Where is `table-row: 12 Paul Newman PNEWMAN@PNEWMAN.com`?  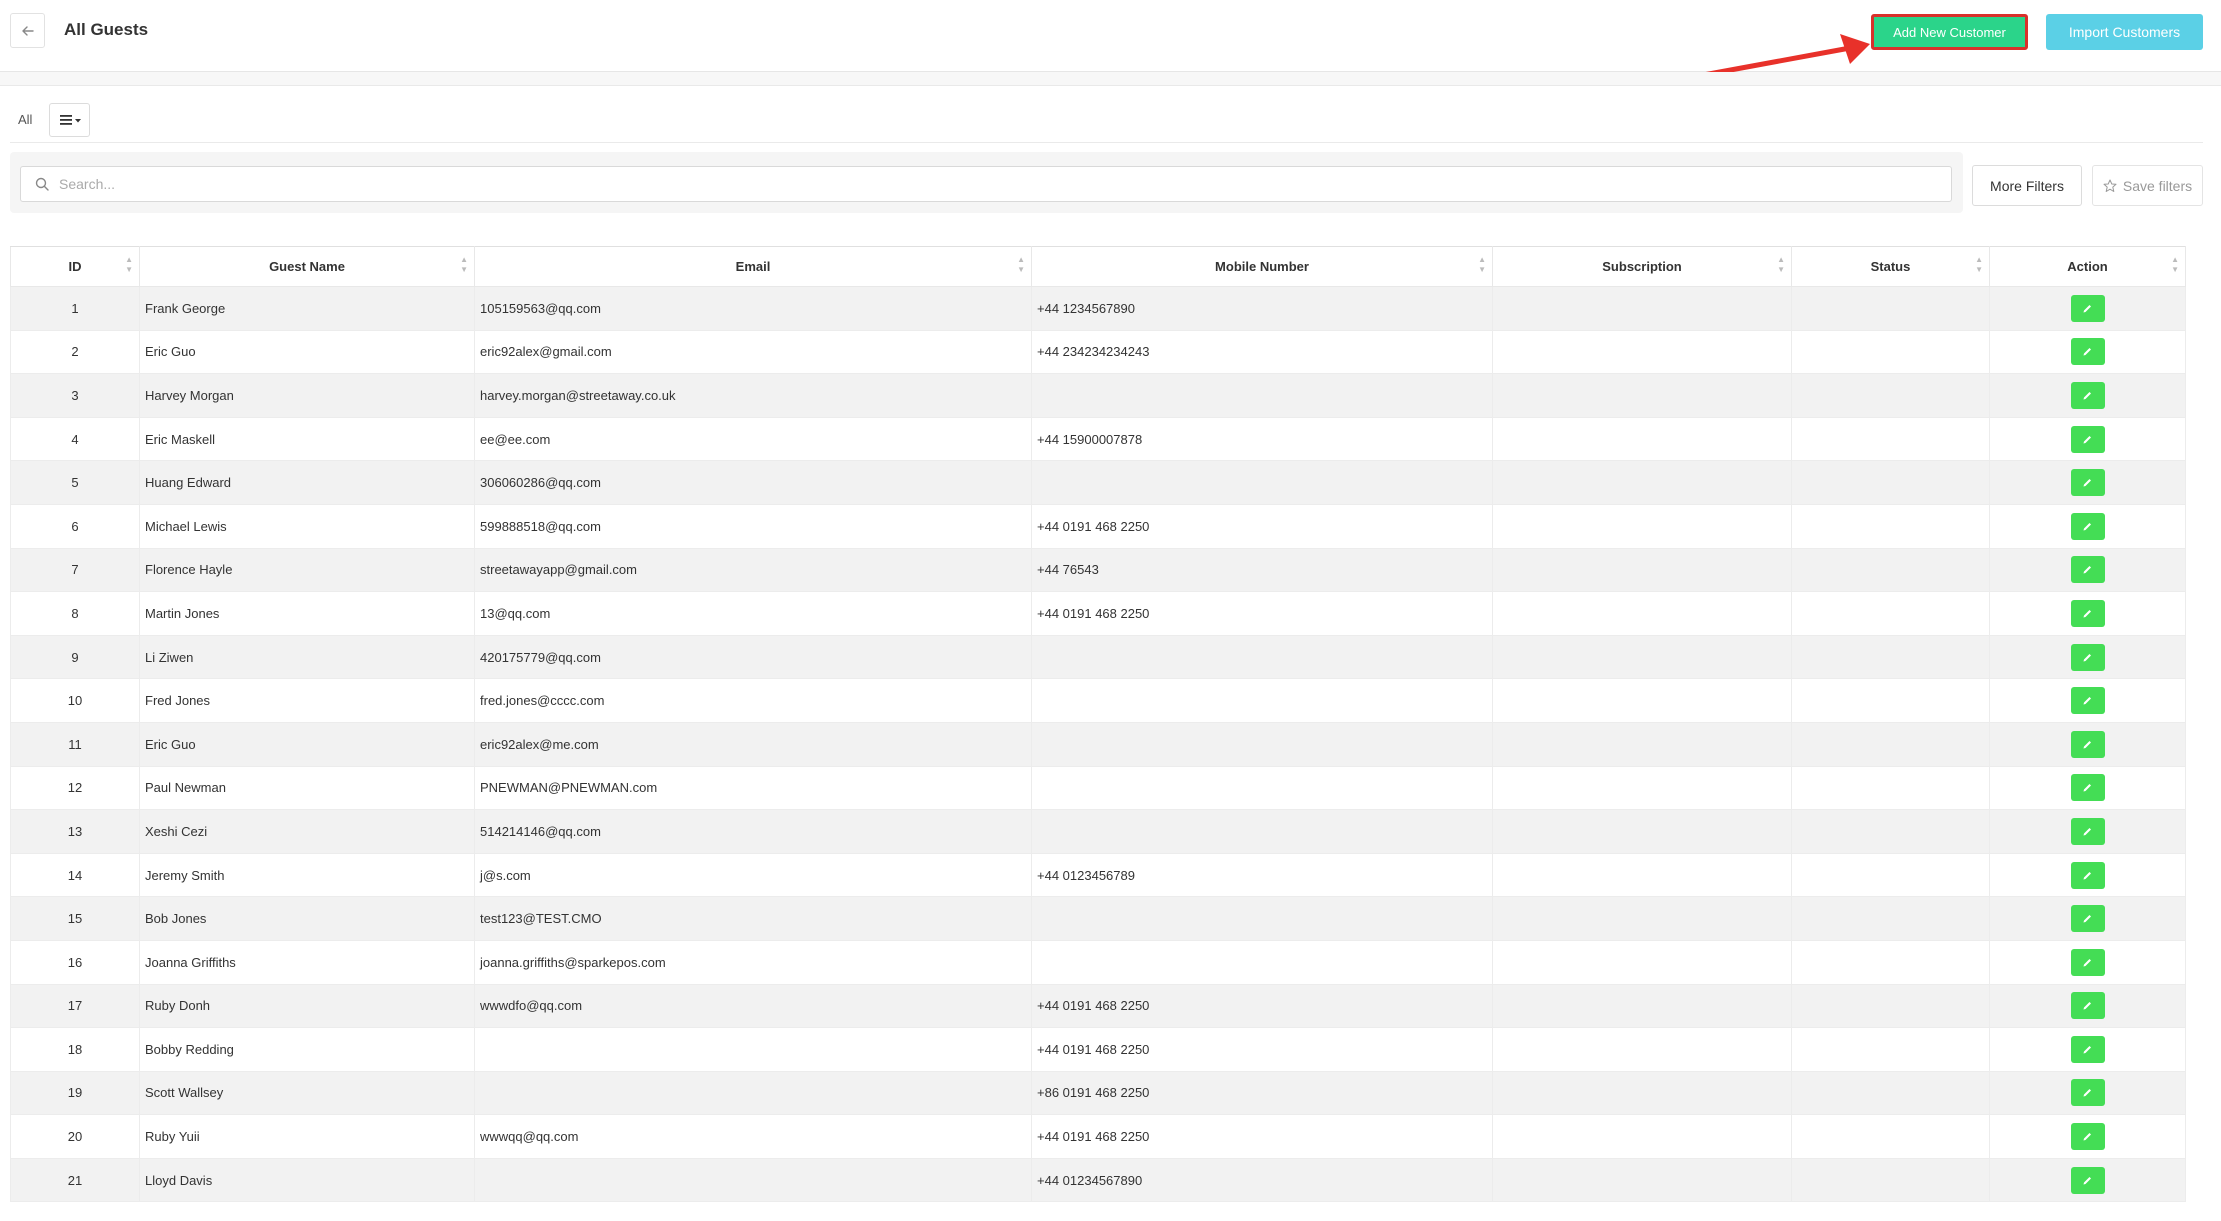 table-row: 12 Paul Newman PNEWMAN@PNEWMAN.com is located at coordinates (1098, 788).